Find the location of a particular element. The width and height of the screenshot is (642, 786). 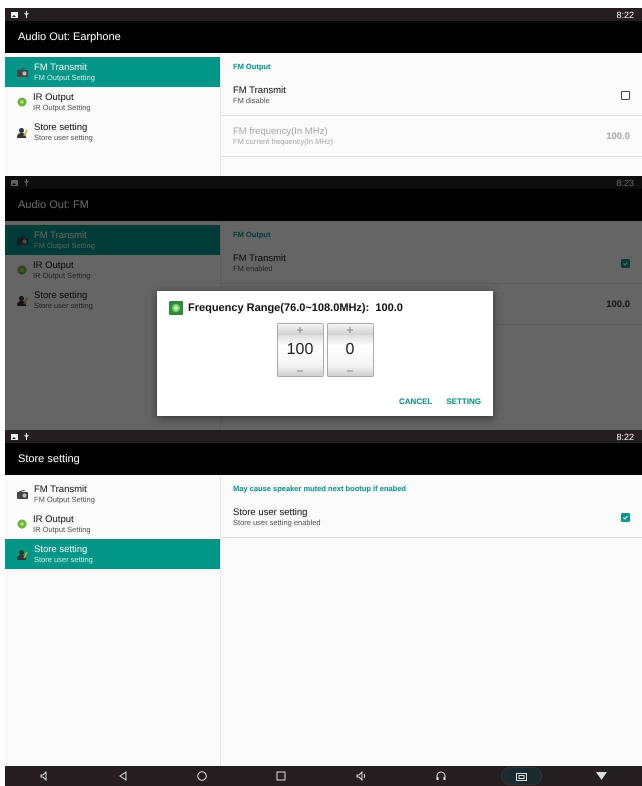

dialog-button: CANCEL is located at coordinates (415, 401).